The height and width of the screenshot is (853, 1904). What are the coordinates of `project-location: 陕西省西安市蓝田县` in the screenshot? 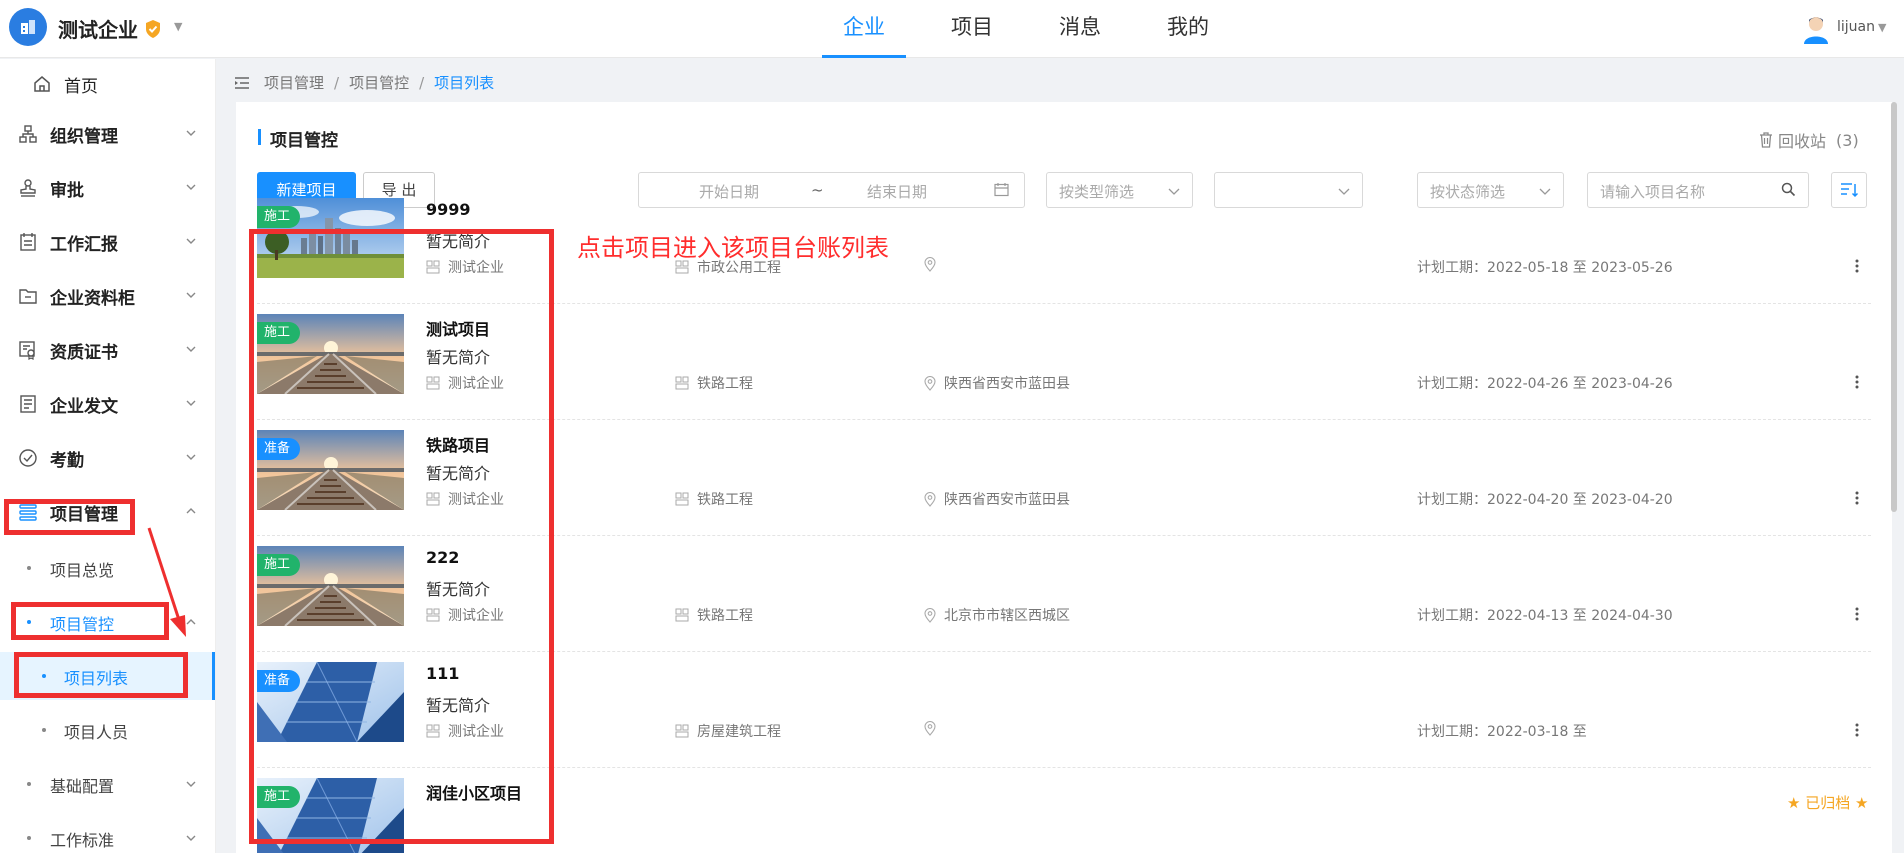 It's located at (997, 383).